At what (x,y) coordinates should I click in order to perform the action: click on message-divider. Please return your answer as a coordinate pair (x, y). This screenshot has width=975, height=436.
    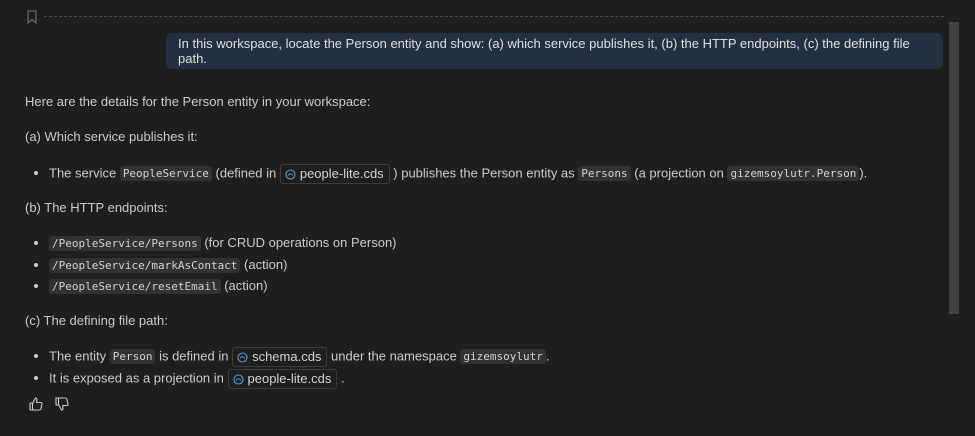
    Looking at the image, I should click on (494, 16).